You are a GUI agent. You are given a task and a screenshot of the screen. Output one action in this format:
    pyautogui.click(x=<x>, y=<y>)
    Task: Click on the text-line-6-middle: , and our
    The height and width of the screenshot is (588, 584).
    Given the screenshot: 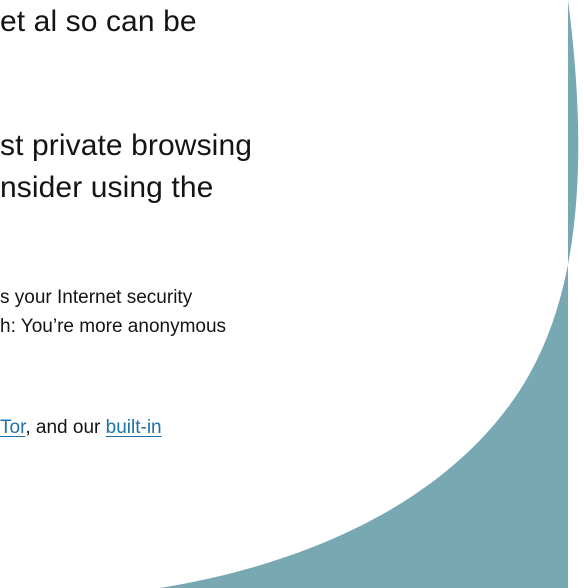 What is the action you would take?
    pyautogui.click(x=65, y=427)
    